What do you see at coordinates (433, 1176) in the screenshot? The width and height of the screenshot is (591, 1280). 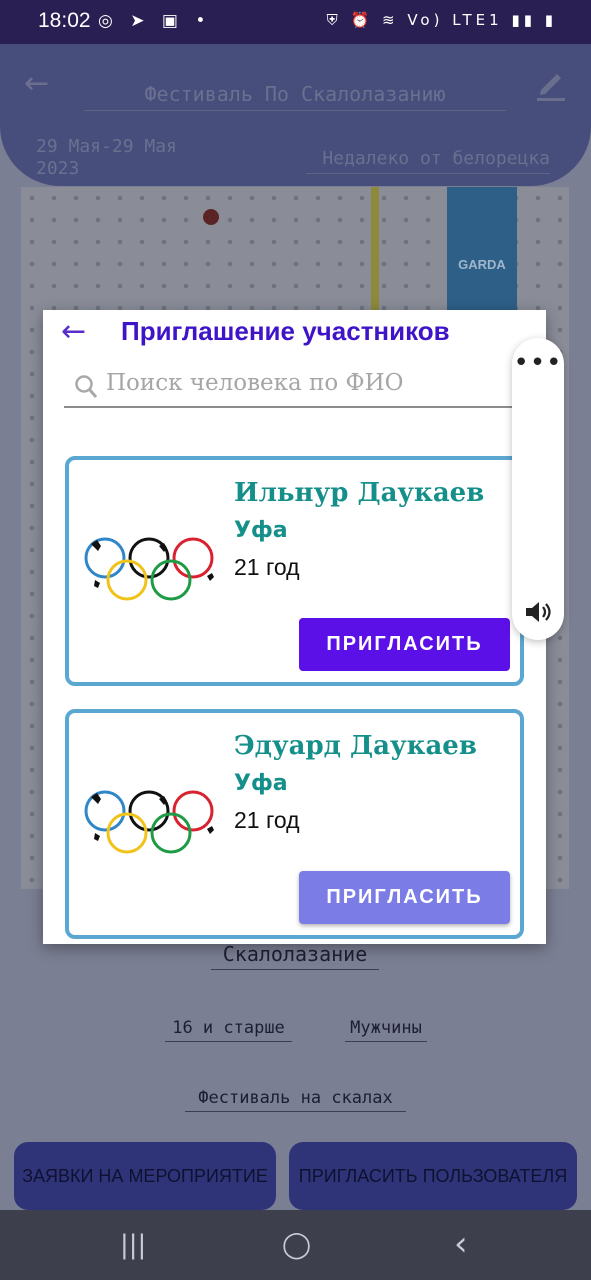 I see `invite-user-button: ПРИГЛАСИТЬ ПОЛЬЗОВАТЕЛЯ` at bounding box center [433, 1176].